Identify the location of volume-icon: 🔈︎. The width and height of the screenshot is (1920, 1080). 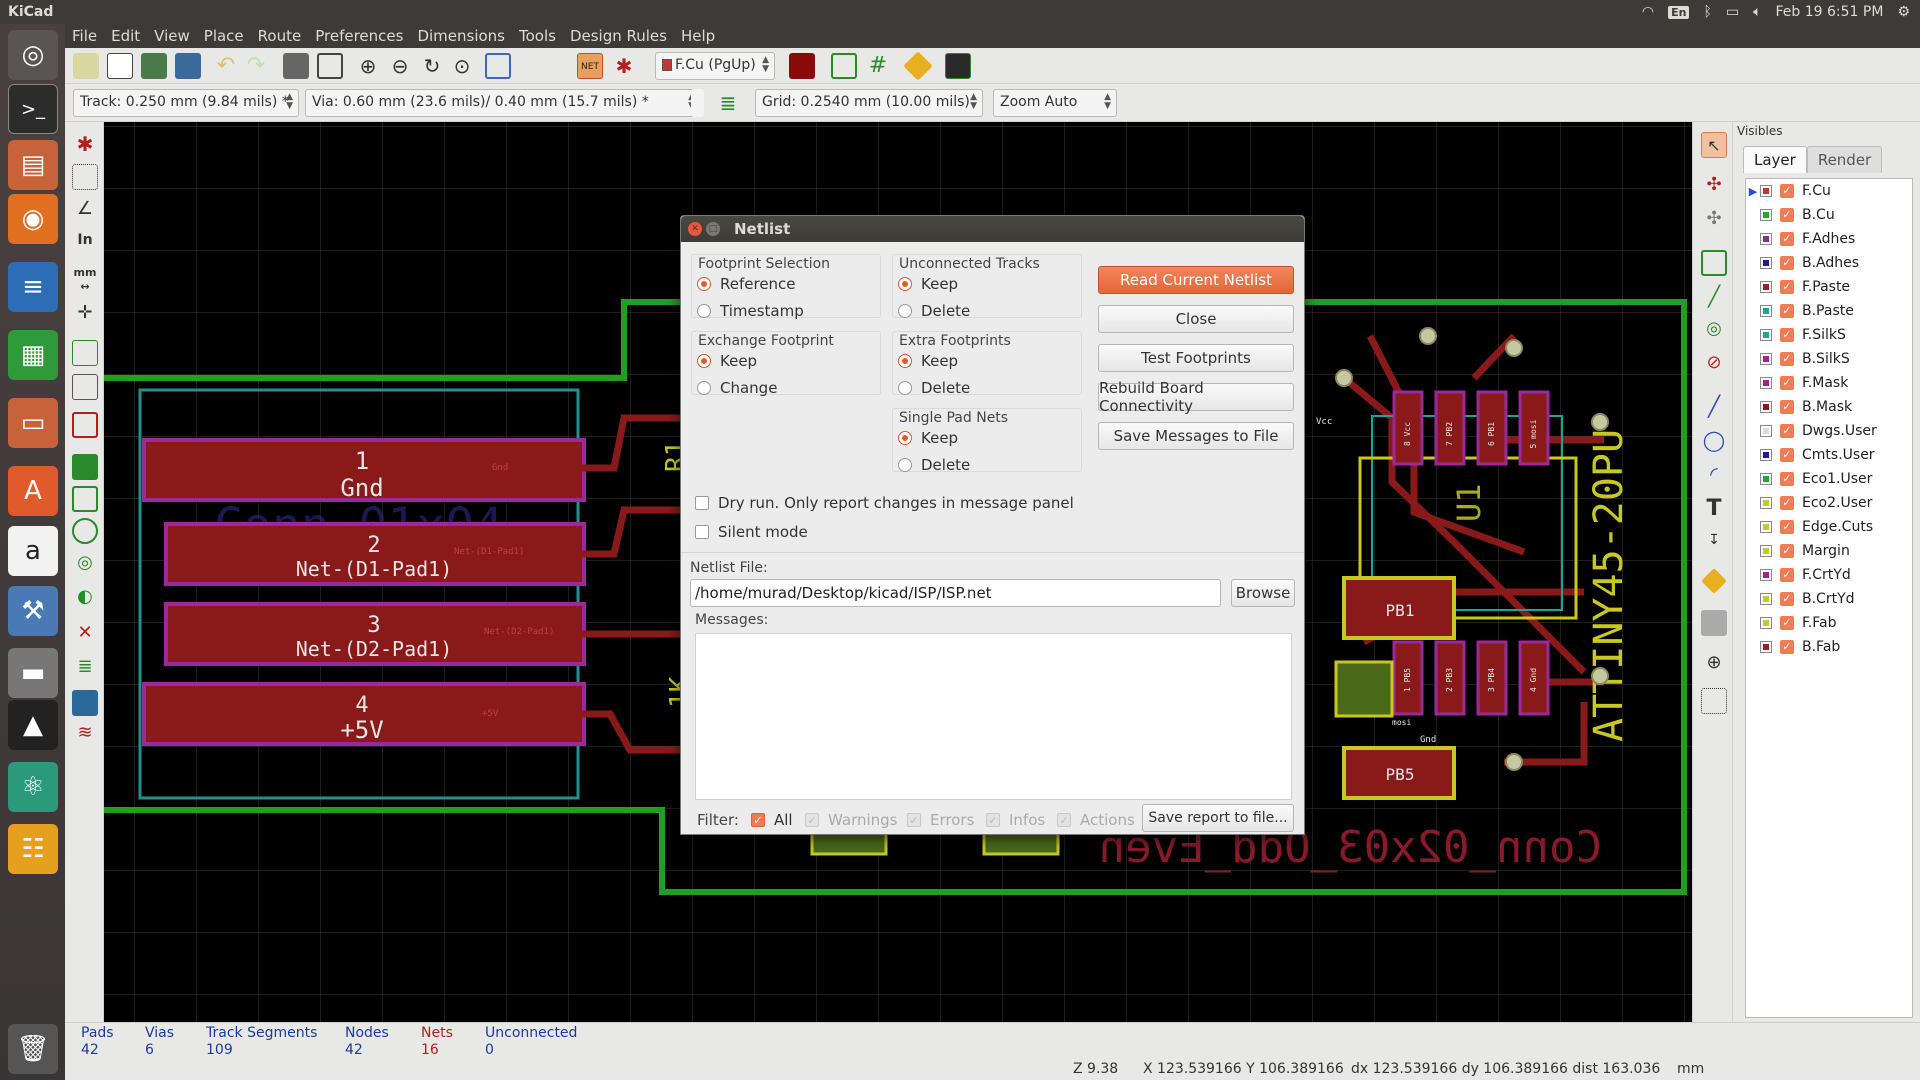
(1757, 12).